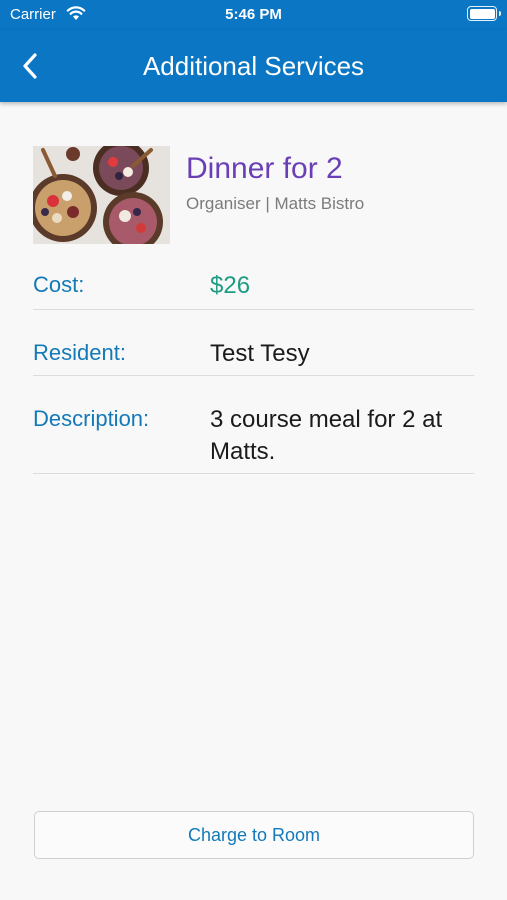  What do you see at coordinates (260, 353) in the screenshot?
I see `resident-value: Test Tesy` at bounding box center [260, 353].